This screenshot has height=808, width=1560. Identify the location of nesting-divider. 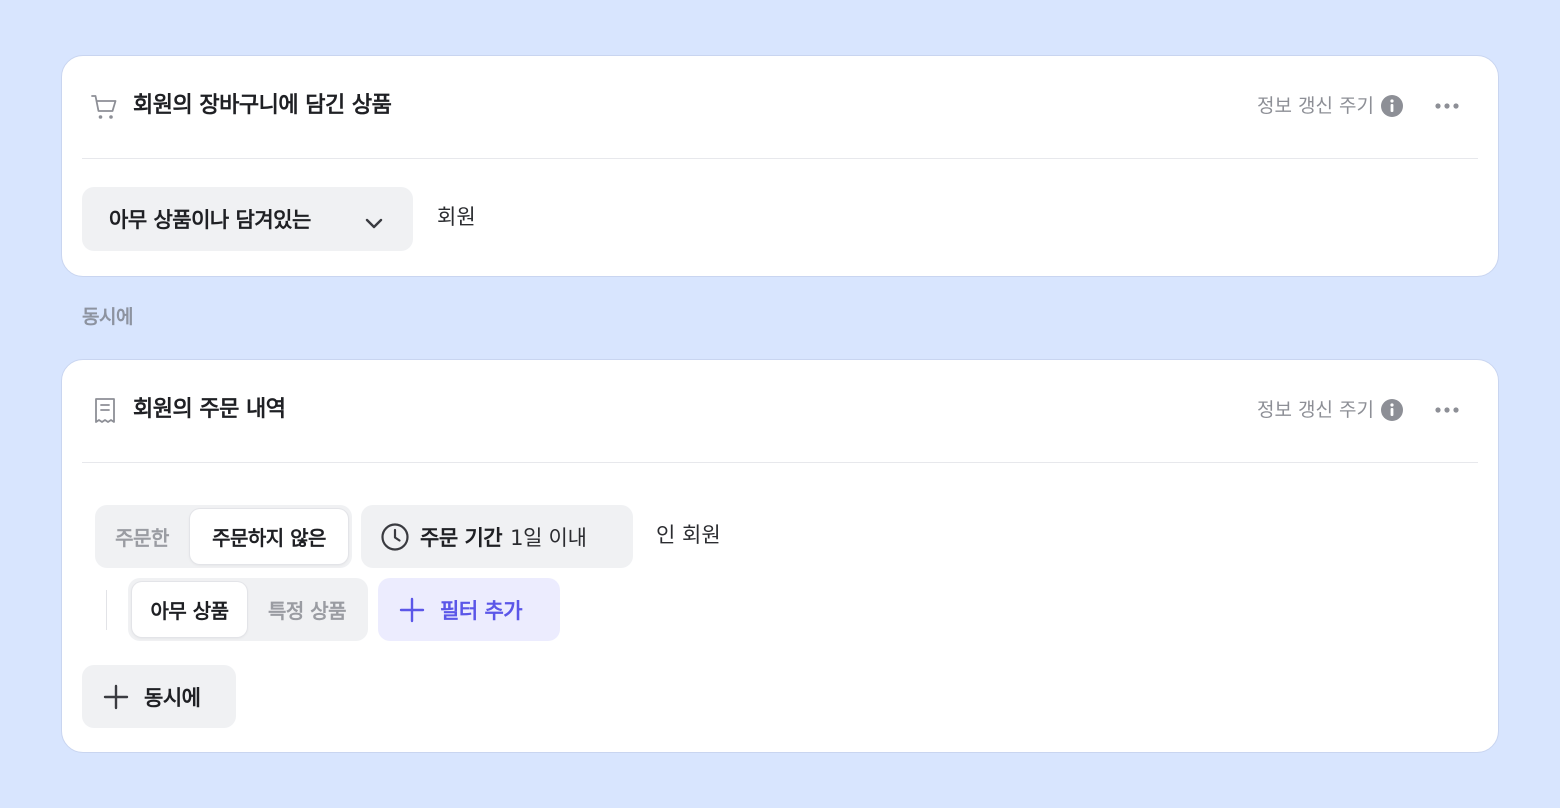
(106, 610).